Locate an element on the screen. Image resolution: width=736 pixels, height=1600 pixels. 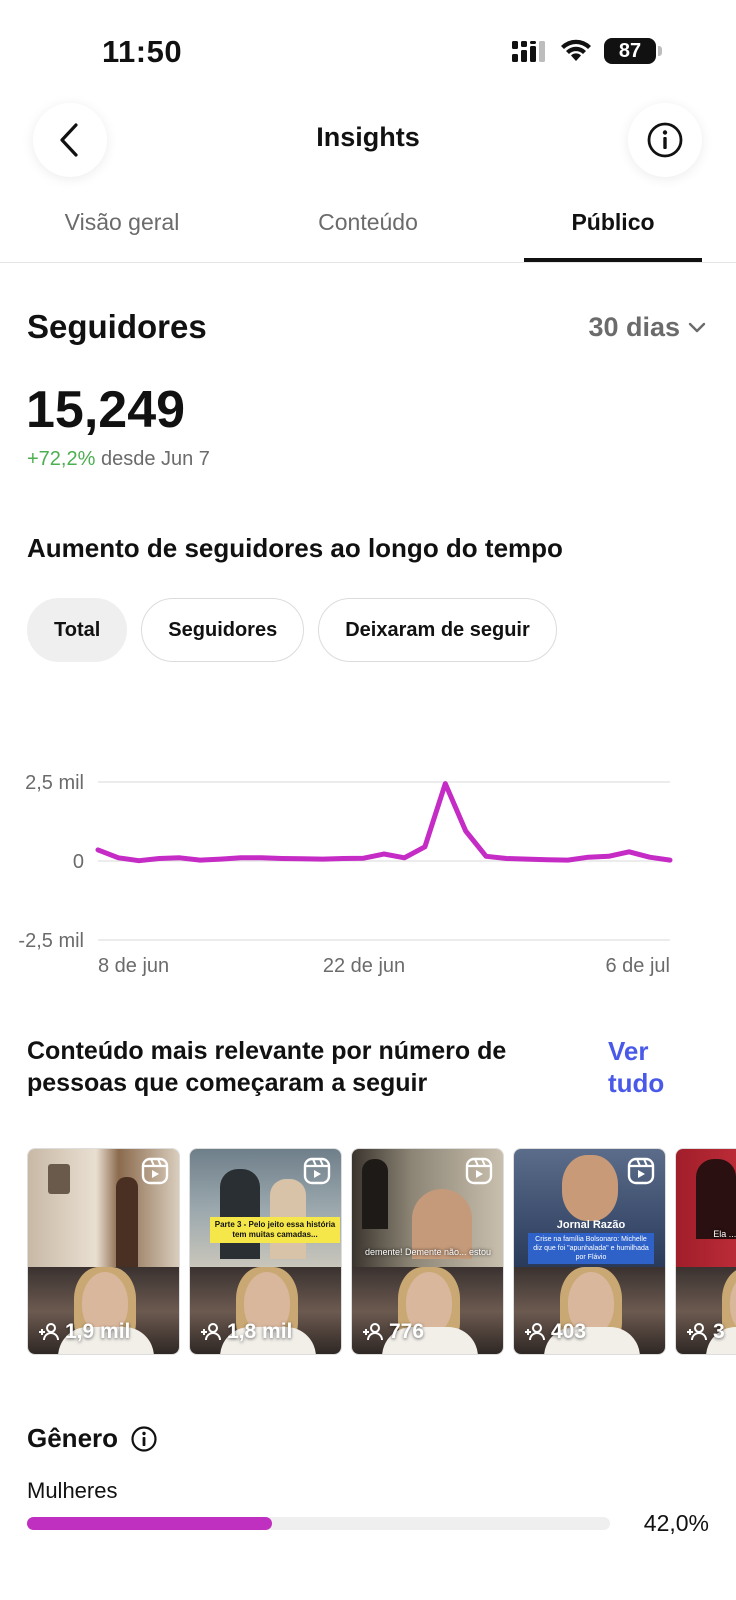
new-followers-count: 3 is located at coordinates (705, 1332).